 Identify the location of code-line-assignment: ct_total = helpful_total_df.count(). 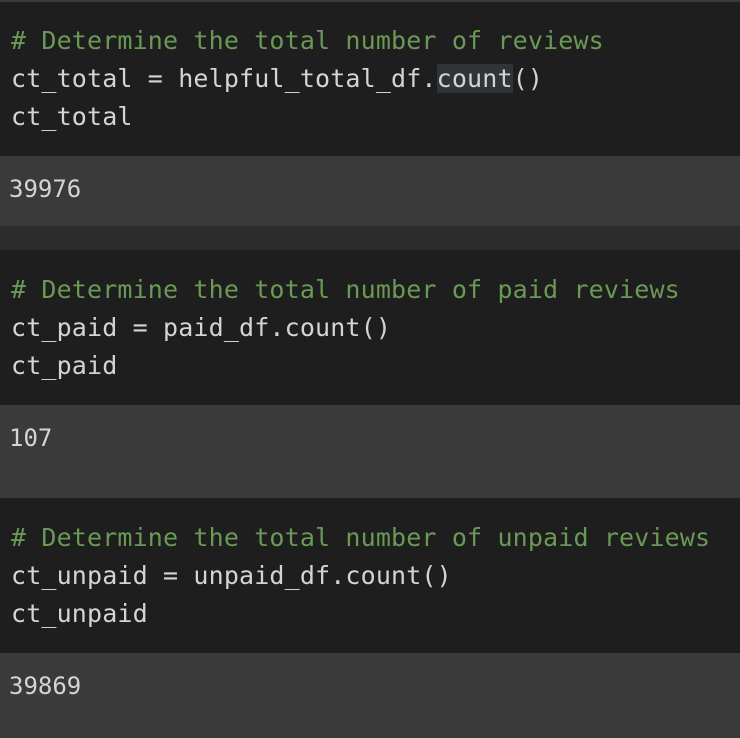
(277, 79).